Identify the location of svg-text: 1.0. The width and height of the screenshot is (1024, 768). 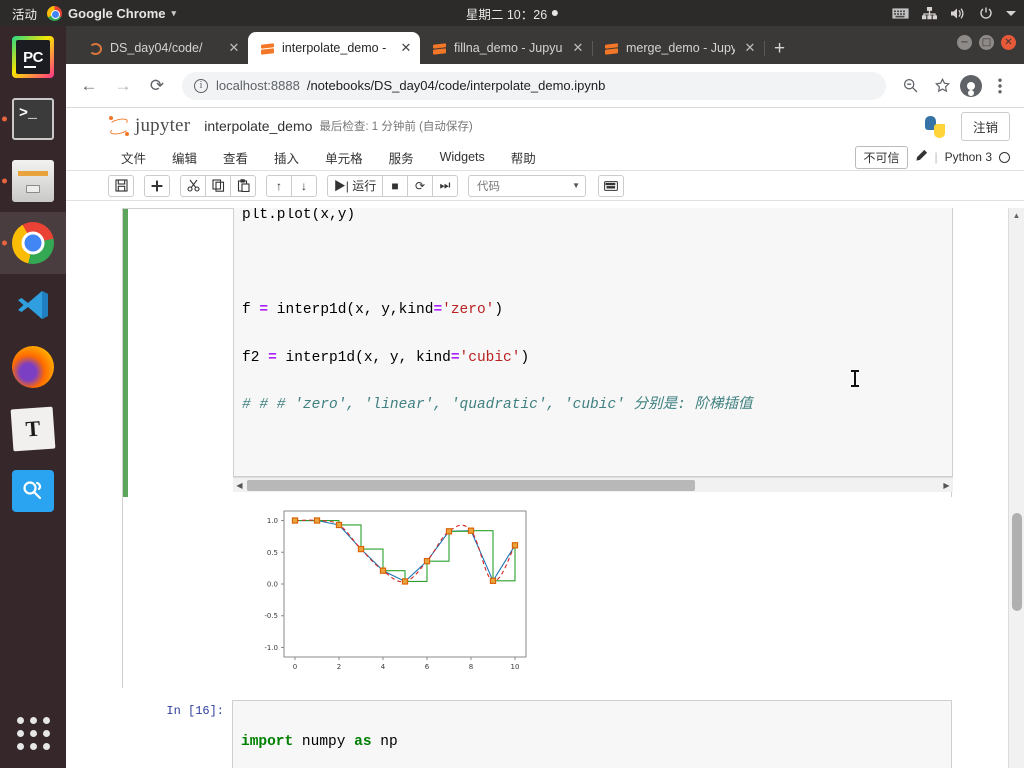
(272, 521).